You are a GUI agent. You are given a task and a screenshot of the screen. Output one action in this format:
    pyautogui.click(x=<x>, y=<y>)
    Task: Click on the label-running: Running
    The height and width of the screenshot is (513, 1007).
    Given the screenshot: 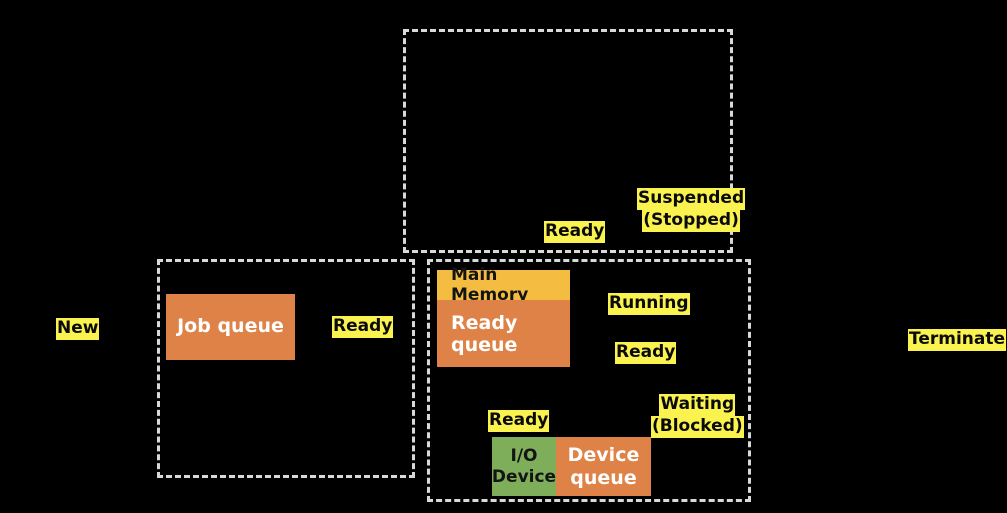 What is the action you would take?
    pyautogui.click(x=649, y=304)
    